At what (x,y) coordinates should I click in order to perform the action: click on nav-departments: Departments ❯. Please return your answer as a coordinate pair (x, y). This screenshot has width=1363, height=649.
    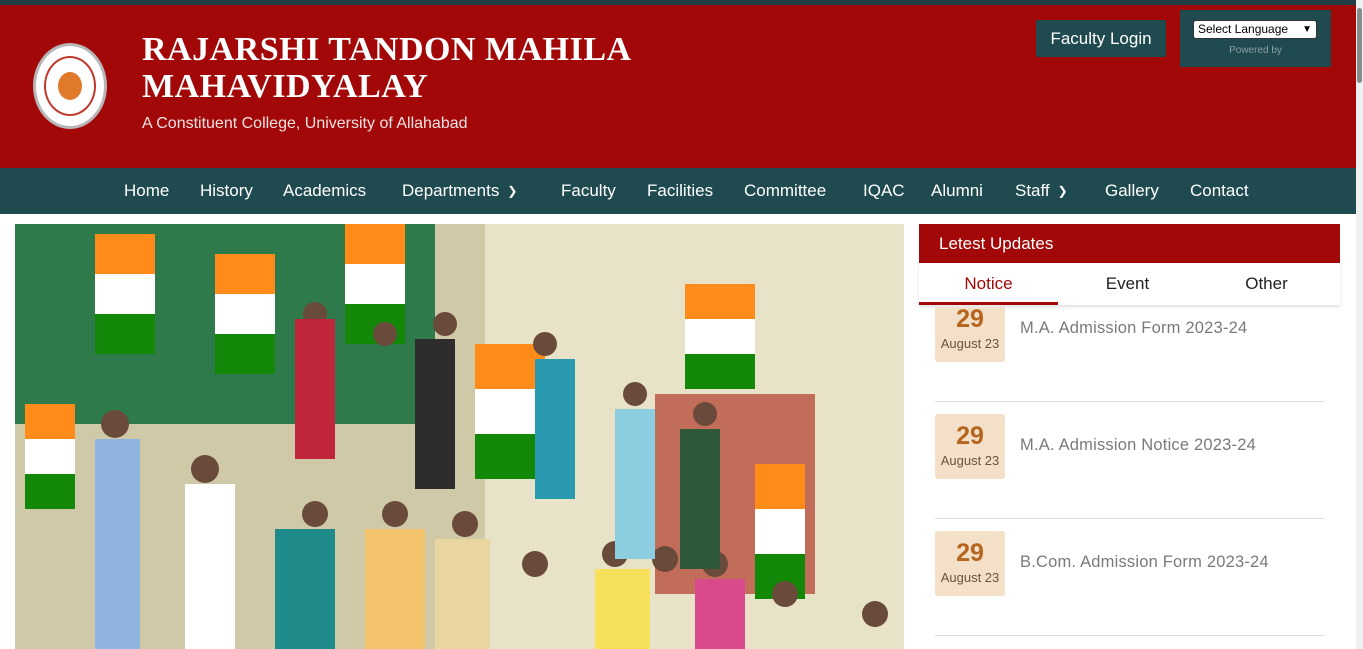
    Looking at the image, I should click on (459, 191).